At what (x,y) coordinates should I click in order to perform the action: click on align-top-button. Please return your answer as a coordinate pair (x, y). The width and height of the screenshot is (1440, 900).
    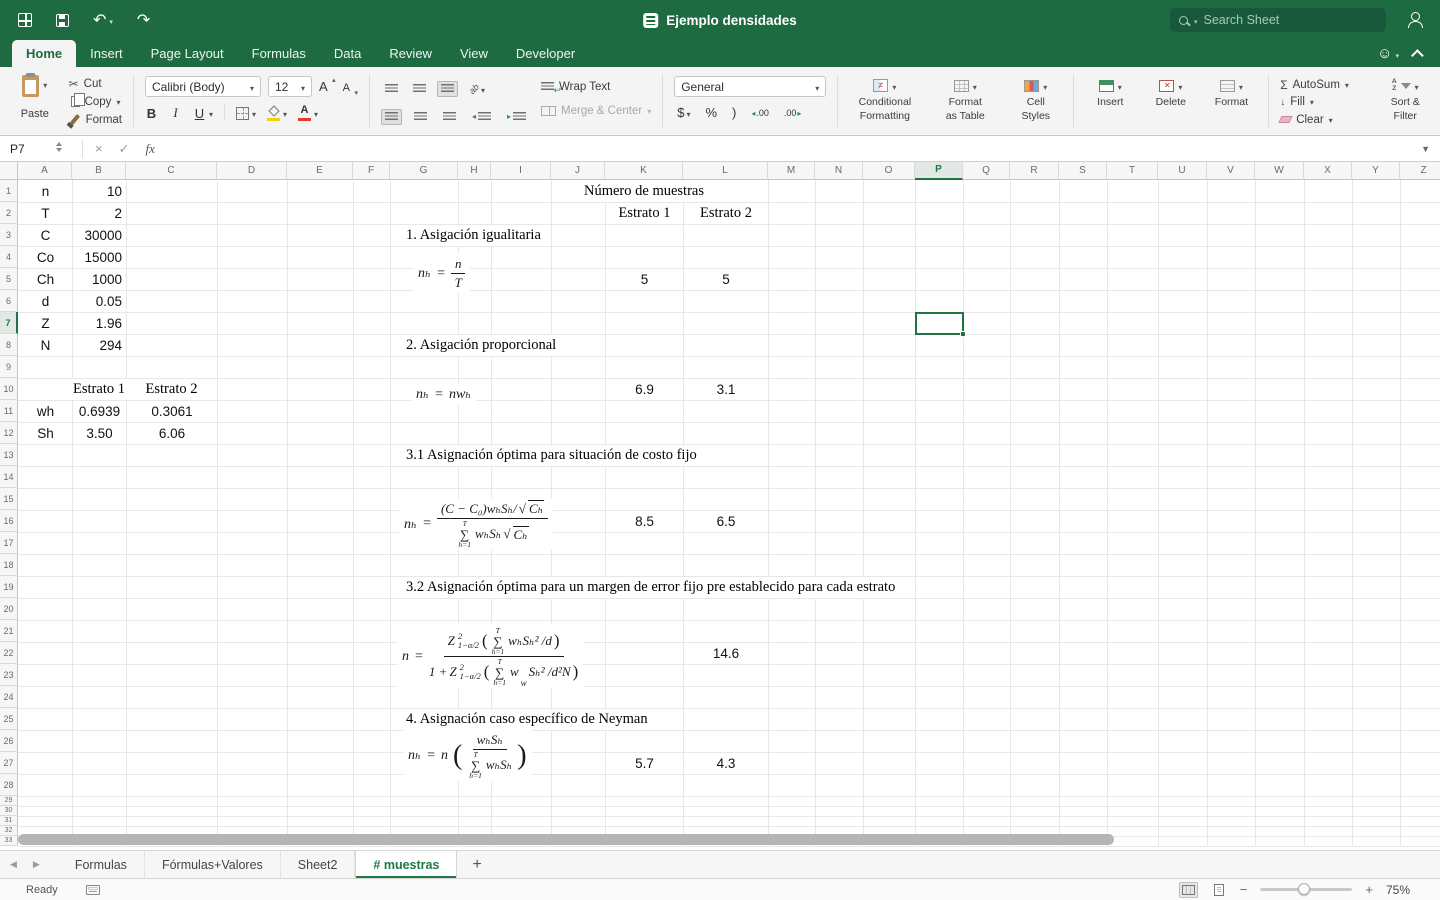
    Looking at the image, I should click on (391, 89).